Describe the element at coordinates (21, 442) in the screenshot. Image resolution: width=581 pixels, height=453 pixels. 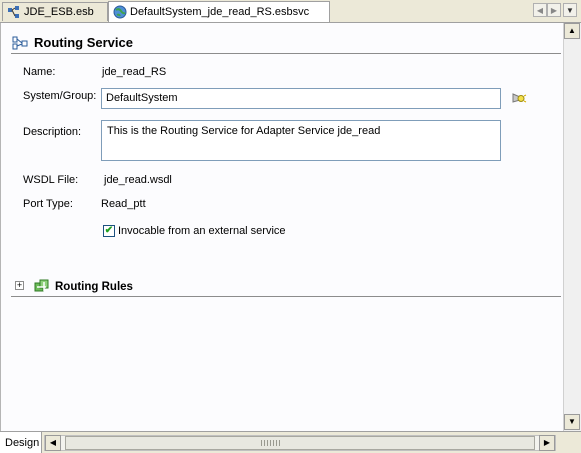
I see `tab-design: Design` at that location.